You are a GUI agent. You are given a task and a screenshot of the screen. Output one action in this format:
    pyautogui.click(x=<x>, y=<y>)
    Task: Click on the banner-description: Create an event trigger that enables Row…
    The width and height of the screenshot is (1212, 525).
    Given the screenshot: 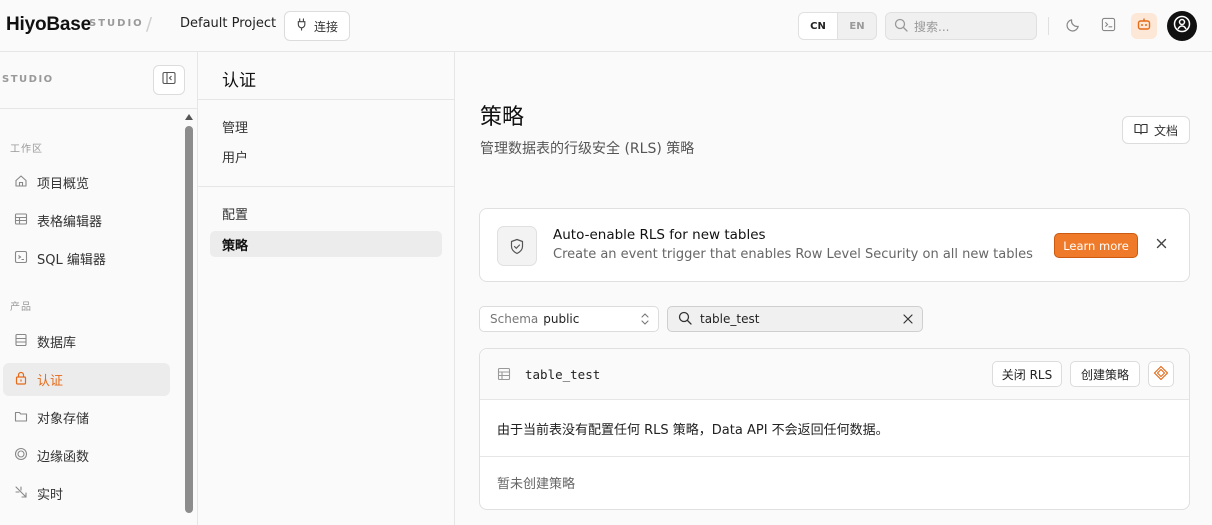 What is the action you would take?
    pyautogui.click(x=793, y=254)
    